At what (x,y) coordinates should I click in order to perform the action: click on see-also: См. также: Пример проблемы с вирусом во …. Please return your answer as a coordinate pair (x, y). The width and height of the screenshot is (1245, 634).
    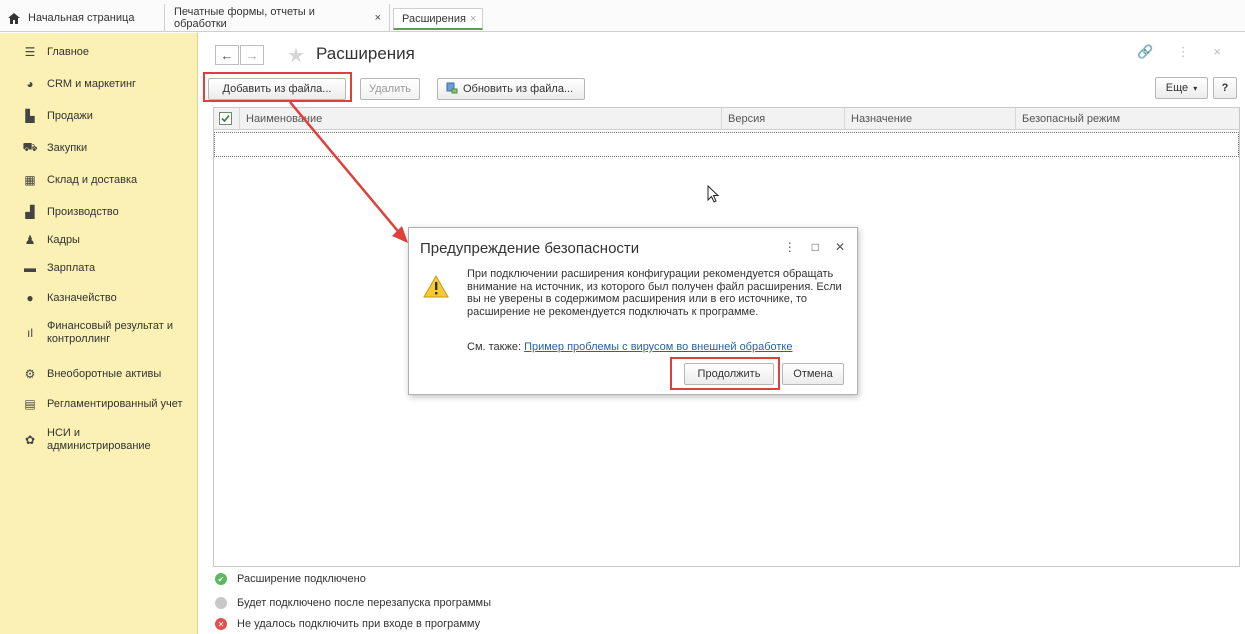
    Looking at the image, I should click on (630, 347).